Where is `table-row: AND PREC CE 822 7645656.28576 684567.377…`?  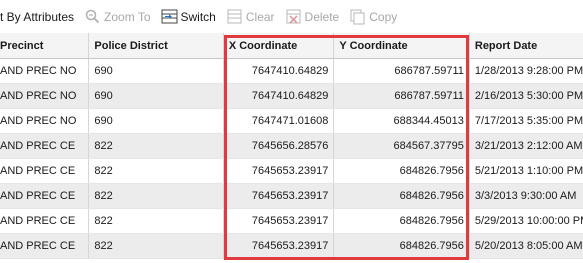 table-row: AND PREC CE 822 7645656.28576 684567.377… is located at coordinates (291, 146).